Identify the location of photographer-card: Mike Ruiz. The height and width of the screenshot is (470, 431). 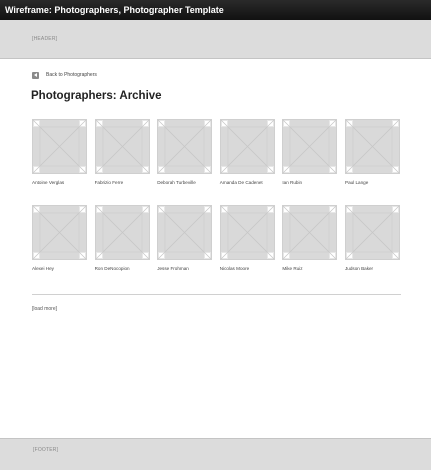
(310, 240).